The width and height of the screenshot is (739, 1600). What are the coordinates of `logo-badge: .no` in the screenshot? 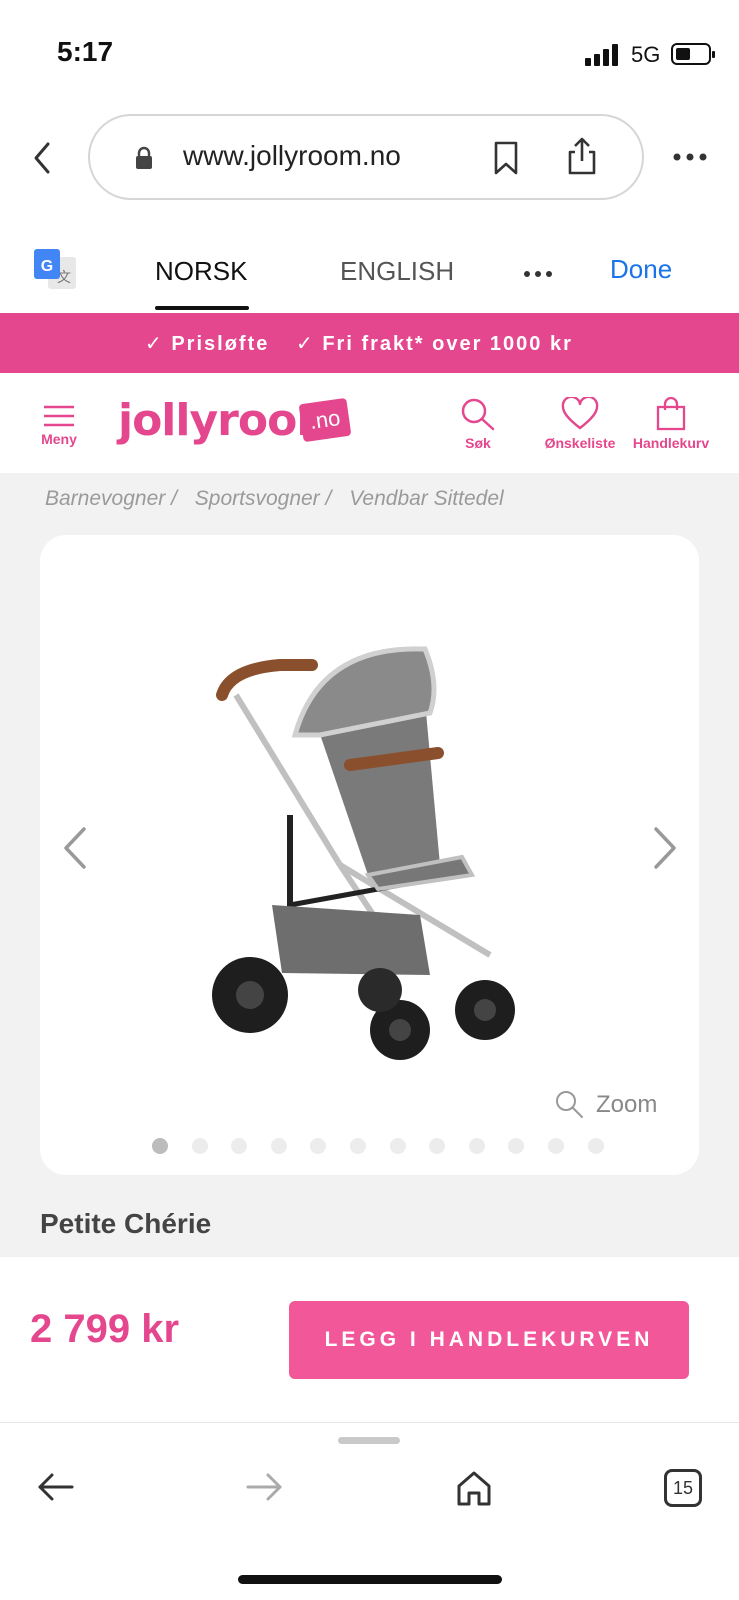 It's located at (325, 420).